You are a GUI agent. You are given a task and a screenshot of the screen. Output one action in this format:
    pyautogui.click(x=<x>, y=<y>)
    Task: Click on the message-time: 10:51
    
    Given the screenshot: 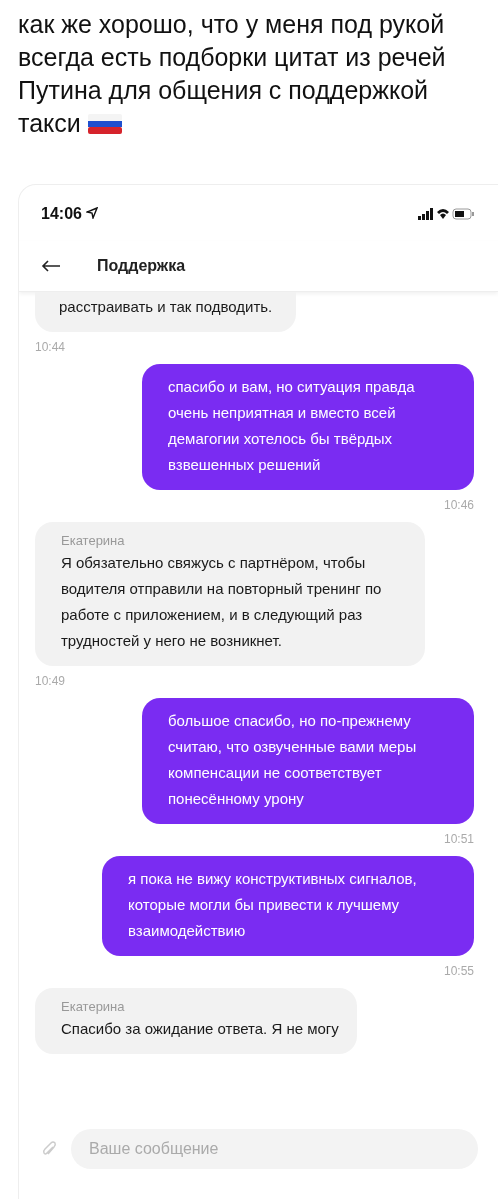 What is the action you would take?
    pyautogui.click(x=458, y=839)
    